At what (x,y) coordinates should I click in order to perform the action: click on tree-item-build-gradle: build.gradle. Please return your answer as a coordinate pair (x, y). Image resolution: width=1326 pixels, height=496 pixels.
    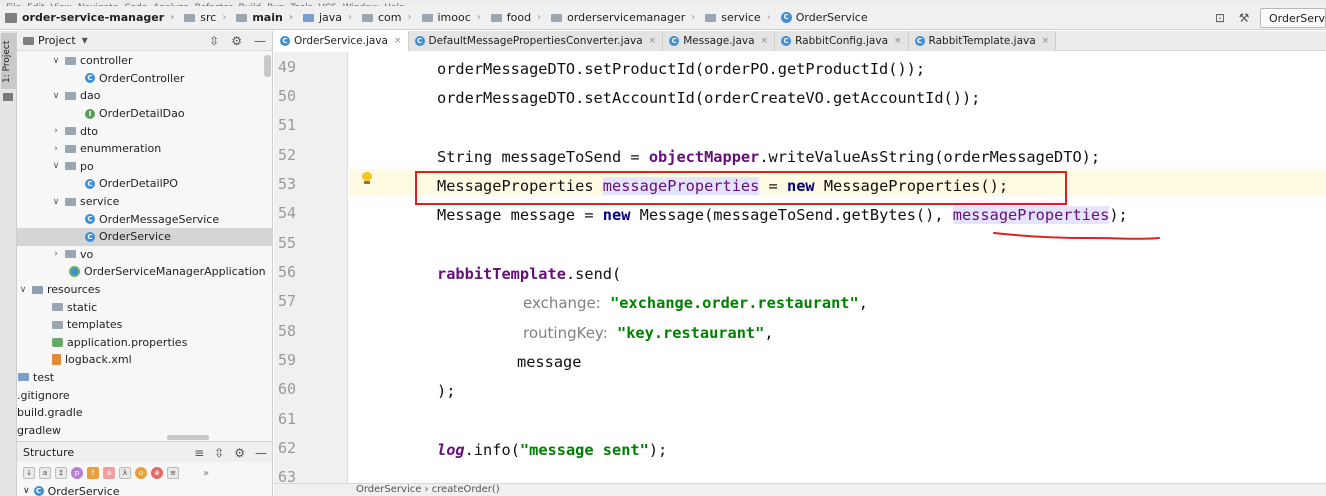
    Looking at the image, I should click on (144, 413).